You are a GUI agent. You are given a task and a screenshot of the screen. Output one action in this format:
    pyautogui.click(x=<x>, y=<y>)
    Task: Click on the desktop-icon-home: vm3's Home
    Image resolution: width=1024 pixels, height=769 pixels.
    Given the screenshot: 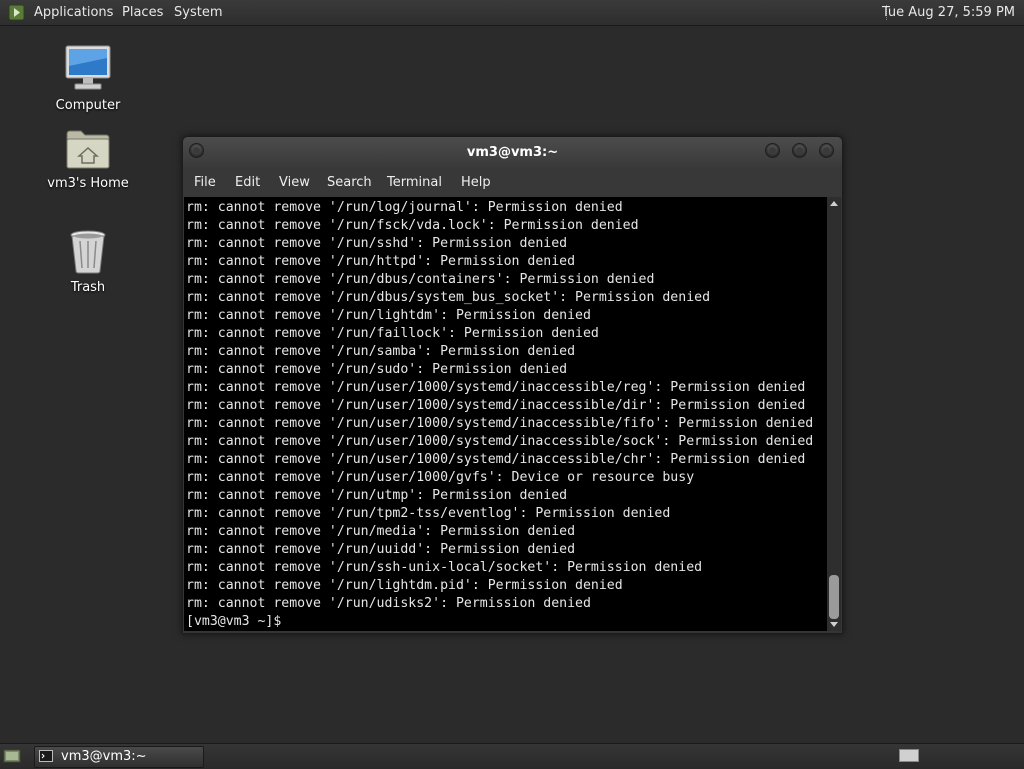 What is the action you would take?
    pyautogui.click(x=88, y=159)
    